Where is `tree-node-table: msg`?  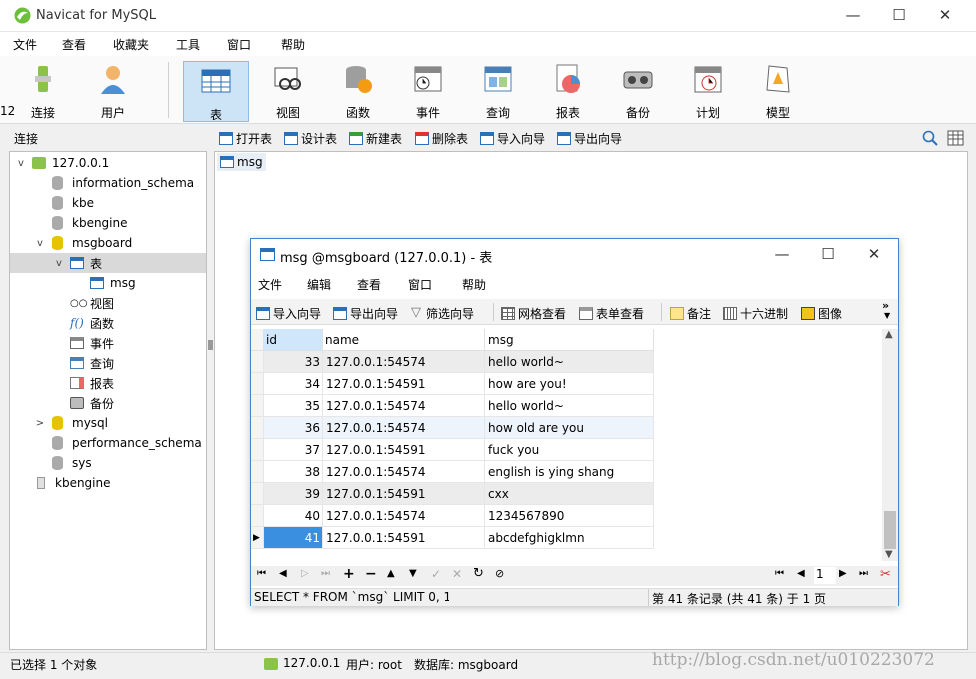 tree-node-table: msg is located at coordinates (108, 283).